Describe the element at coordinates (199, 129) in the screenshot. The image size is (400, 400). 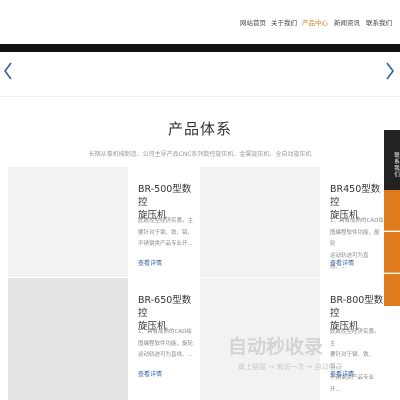
I see `section-title: 产品体系` at that location.